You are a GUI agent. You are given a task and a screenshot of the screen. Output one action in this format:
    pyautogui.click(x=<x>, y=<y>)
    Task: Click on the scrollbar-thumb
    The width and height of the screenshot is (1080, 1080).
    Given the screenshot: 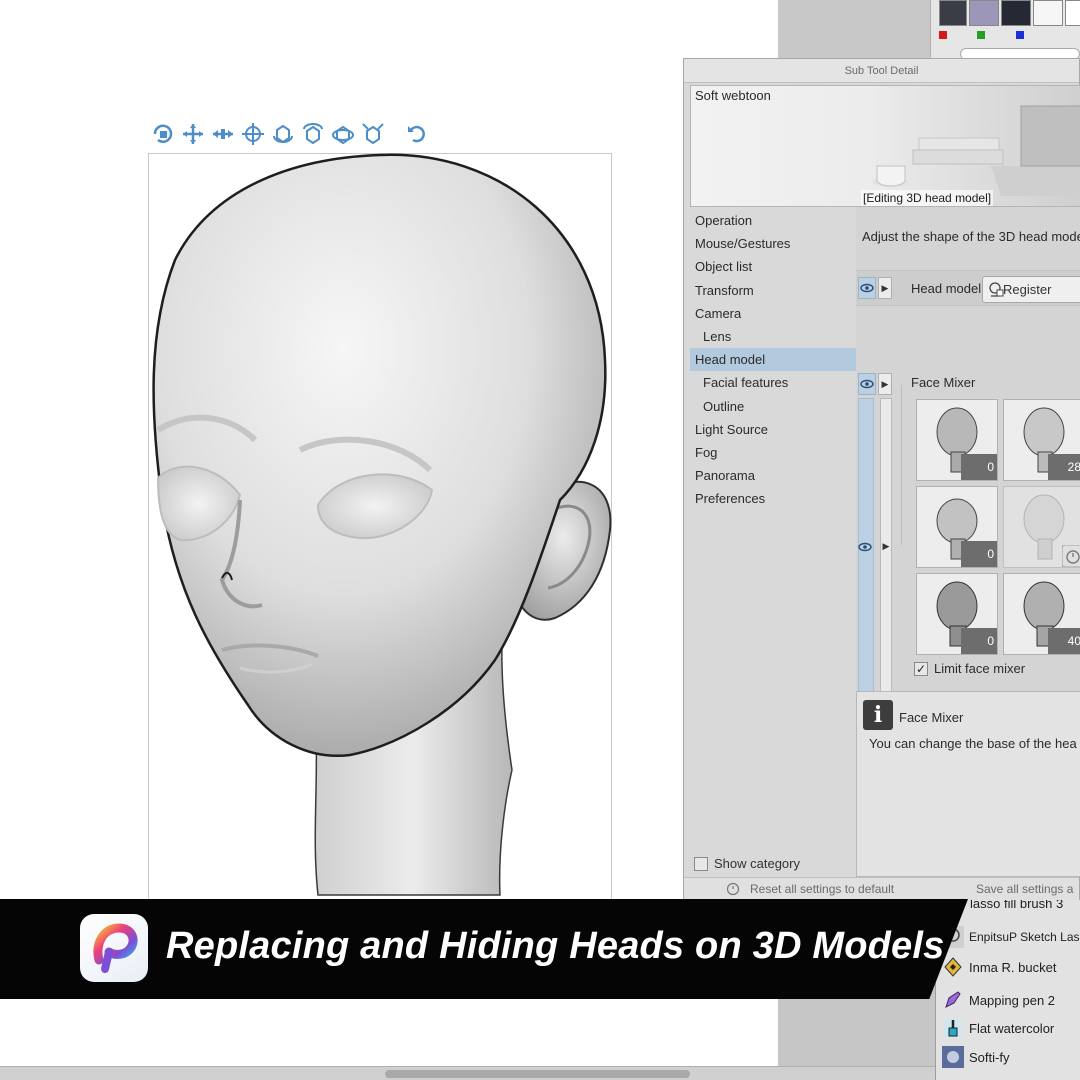 What is the action you would take?
    pyautogui.click(x=537, y=1074)
    